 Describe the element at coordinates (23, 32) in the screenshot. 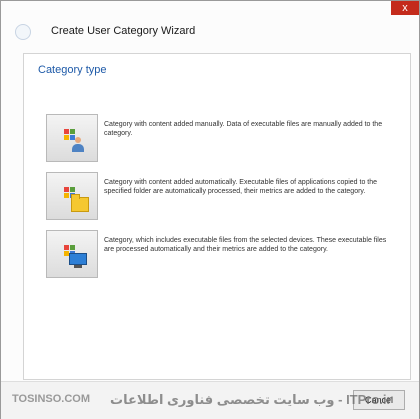

I see `back-button` at that location.